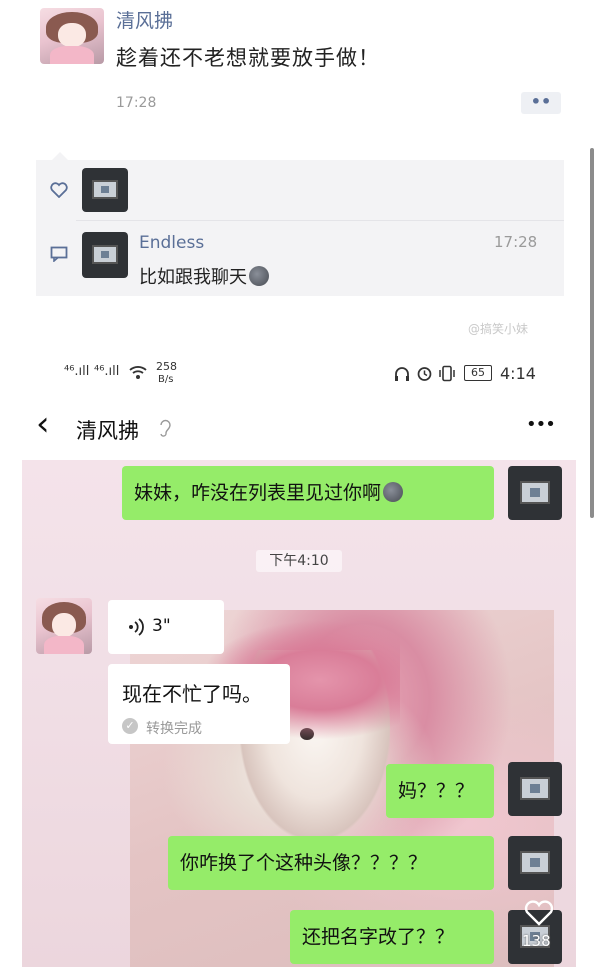 The image size is (600, 967). What do you see at coordinates (248, 58) in the screenshot?
I see `post-text: 趁着还不老想就要放手做！` at bounding box center [248, 58].